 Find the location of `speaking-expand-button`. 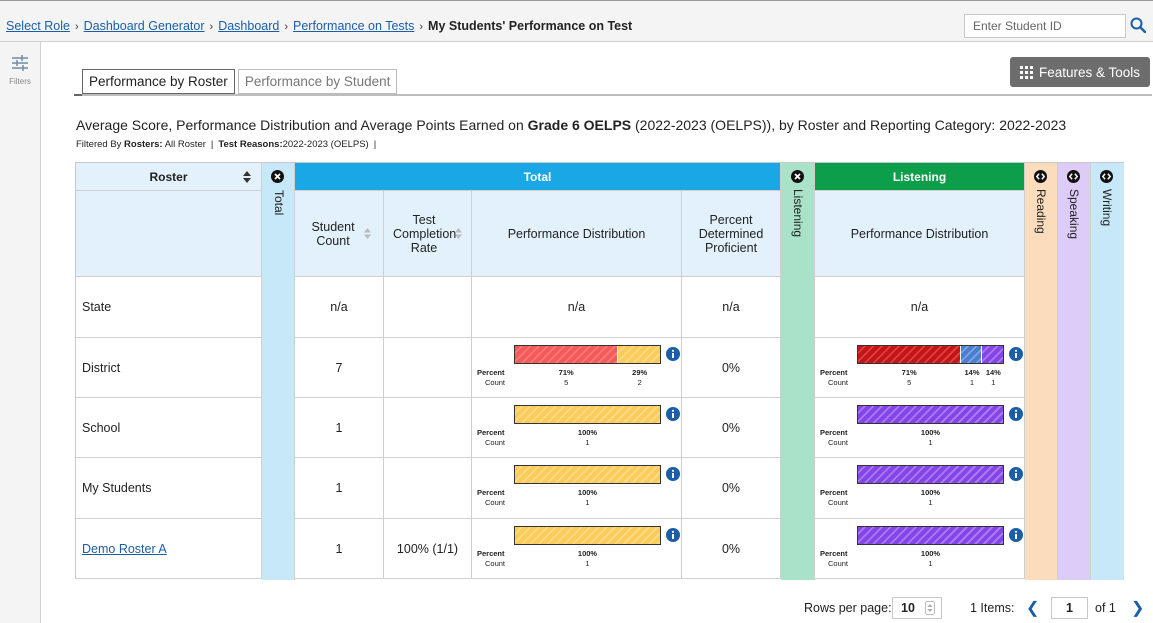

speaking-expand-button is located at coordinates (1073, 178).